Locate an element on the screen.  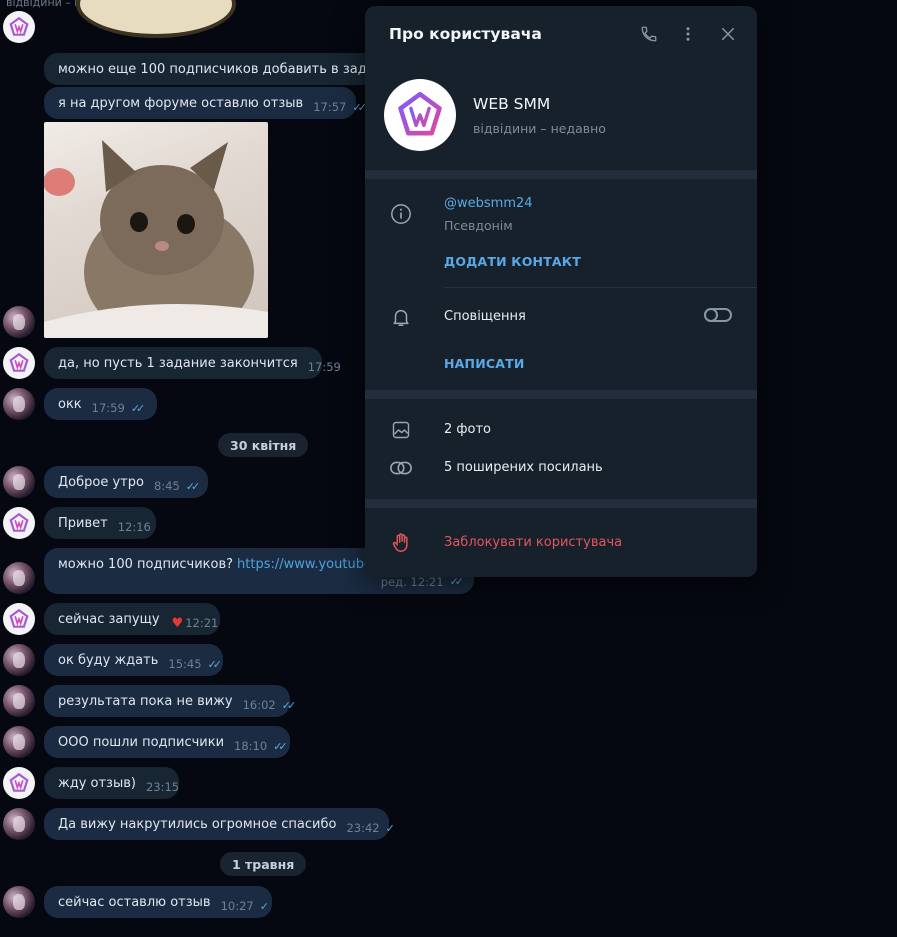
message-time: 16:02 is located at coordinates (259, 705).